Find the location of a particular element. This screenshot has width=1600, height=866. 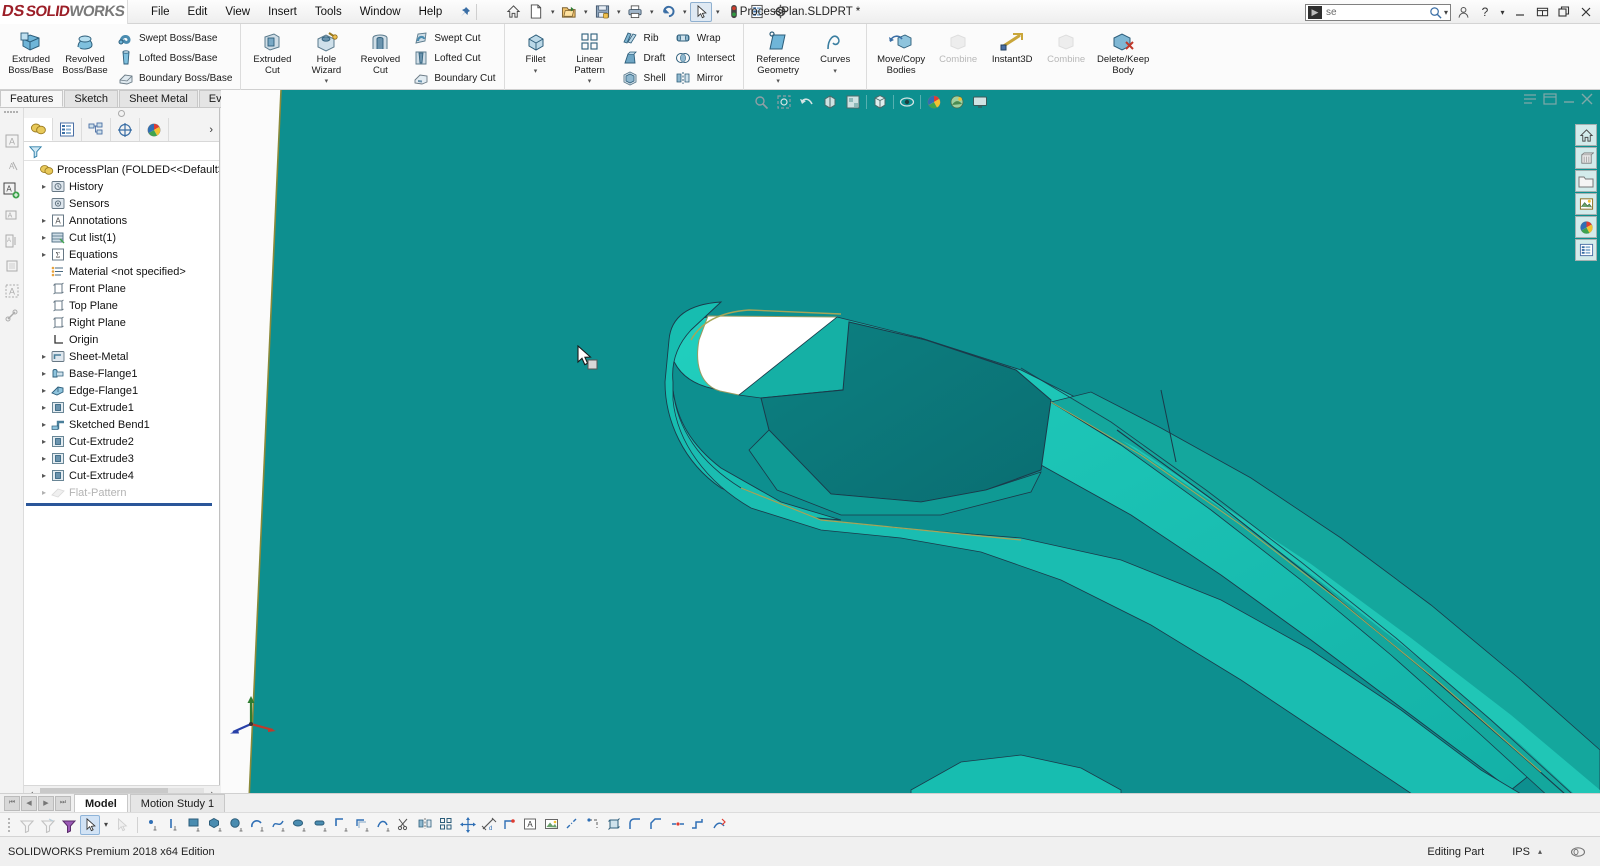

configuration-manager-tab is located at coordinates (96, 129).